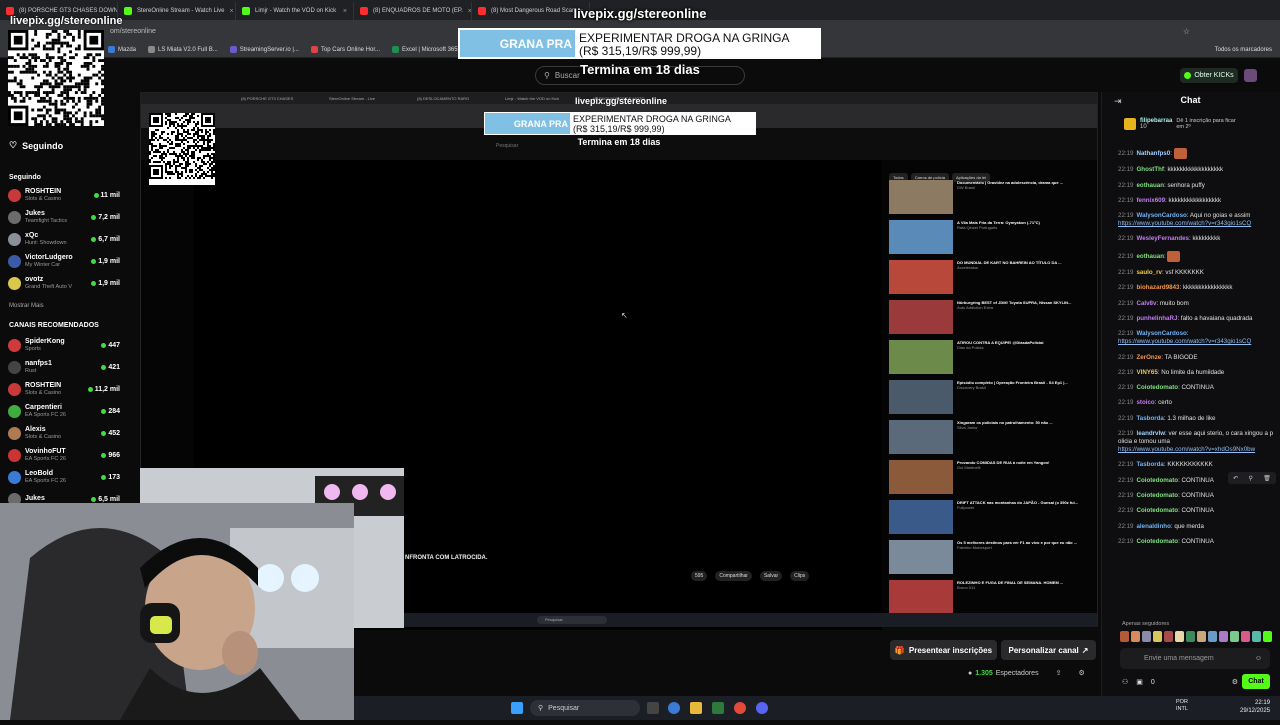  Describe the element at coordinates (1059, 673) in the screenshot. I see `share-icon: ⇪` at that location.